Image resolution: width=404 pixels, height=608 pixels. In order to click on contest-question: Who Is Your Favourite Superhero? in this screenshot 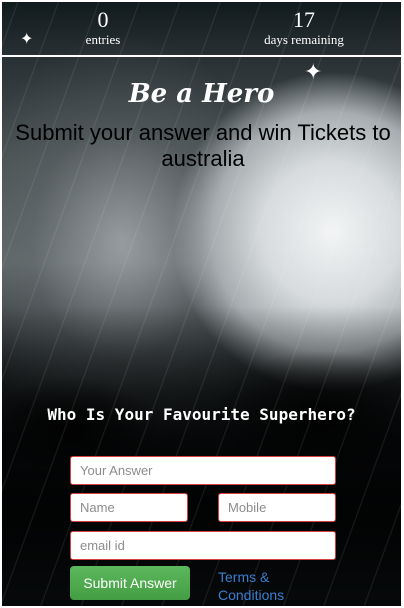, I will do `click(201, 414)`.